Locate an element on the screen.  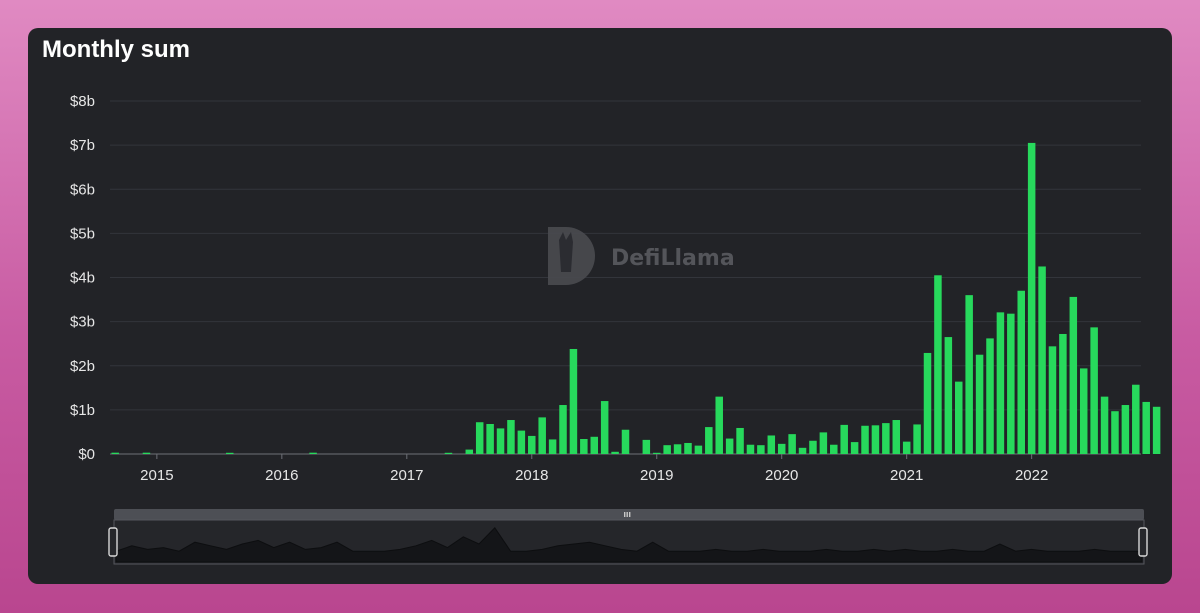
x-tick-label: 2022 is located at coordinates (1031, 475).